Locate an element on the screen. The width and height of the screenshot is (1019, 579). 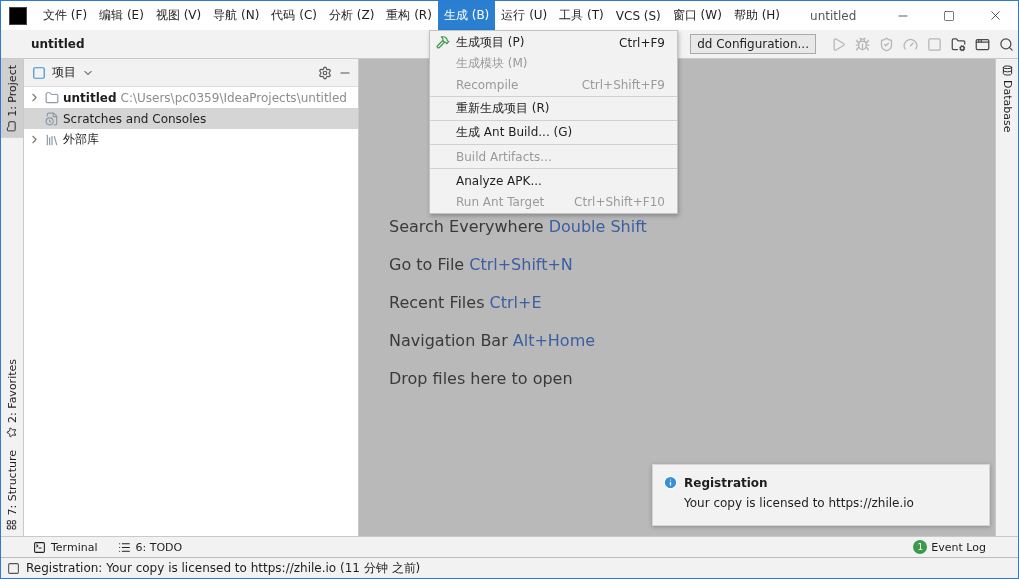
hint-label: Drop files here to open is located at coordinates (481, 378).